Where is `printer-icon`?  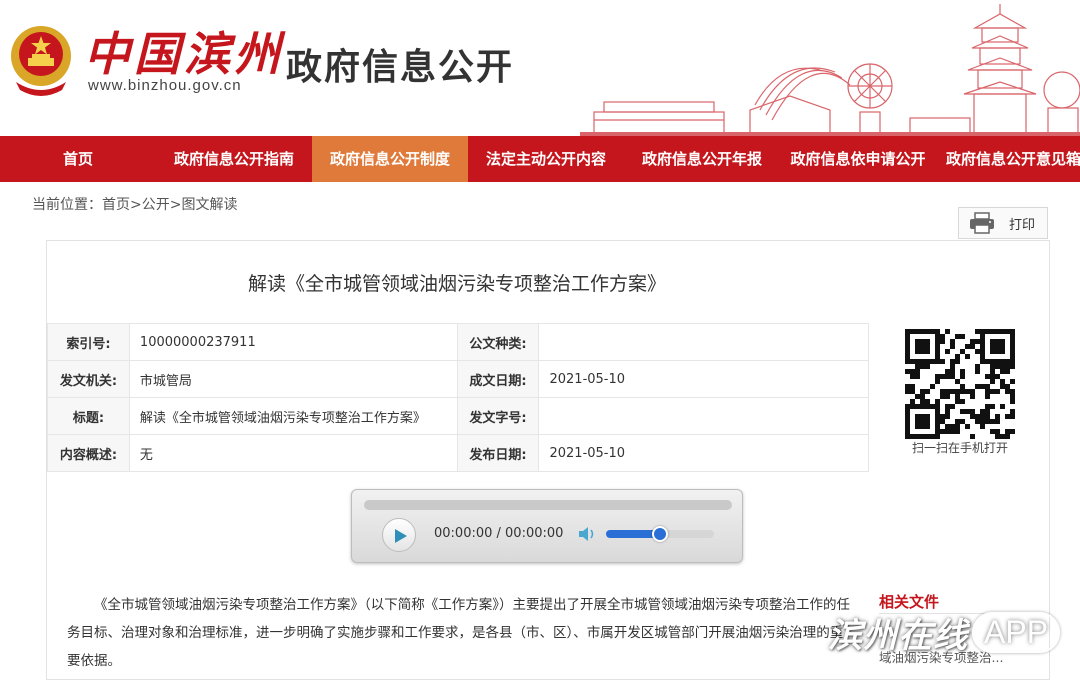 printer-icon is located at coordinates (982, 223).